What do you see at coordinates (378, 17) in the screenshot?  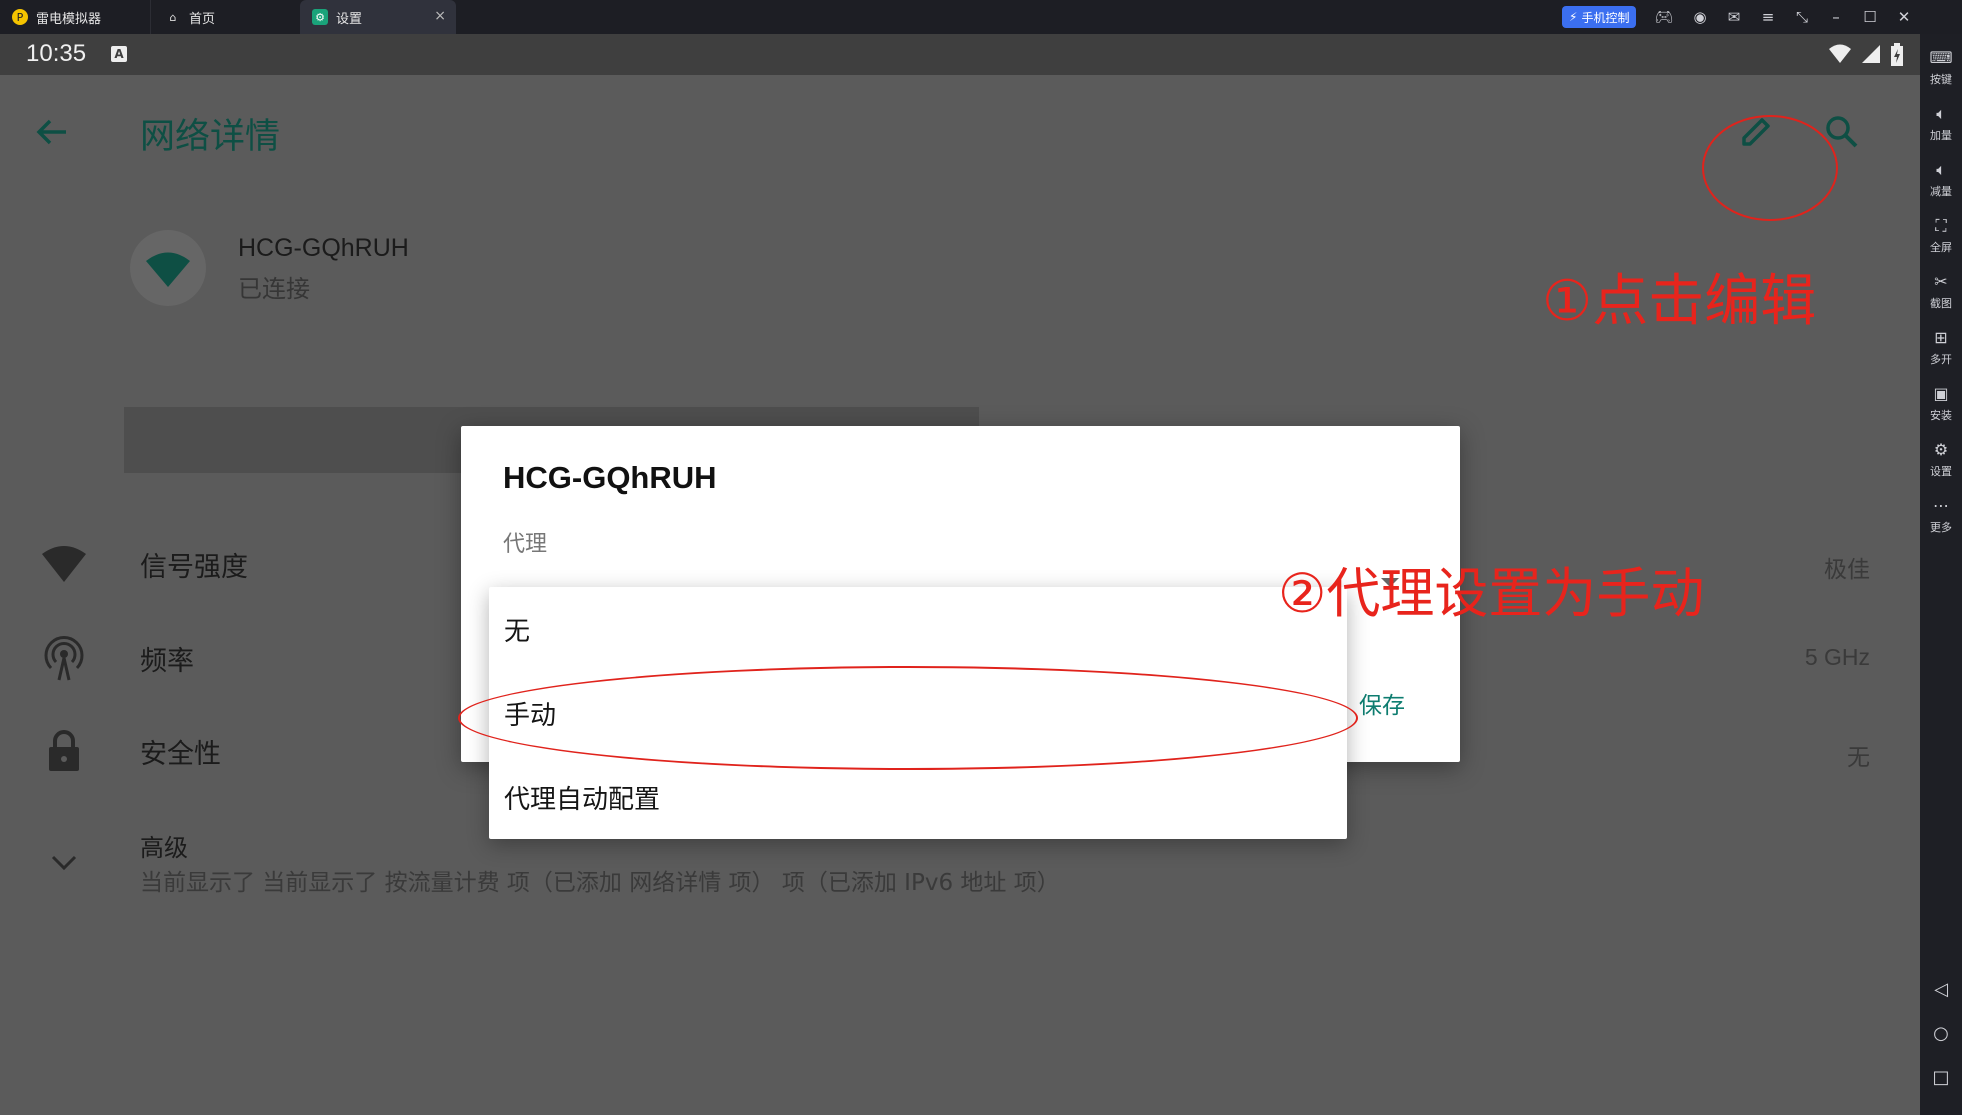 I see `tab-settings: ⚙ 设置 ×` at bounding box center [378, 17].